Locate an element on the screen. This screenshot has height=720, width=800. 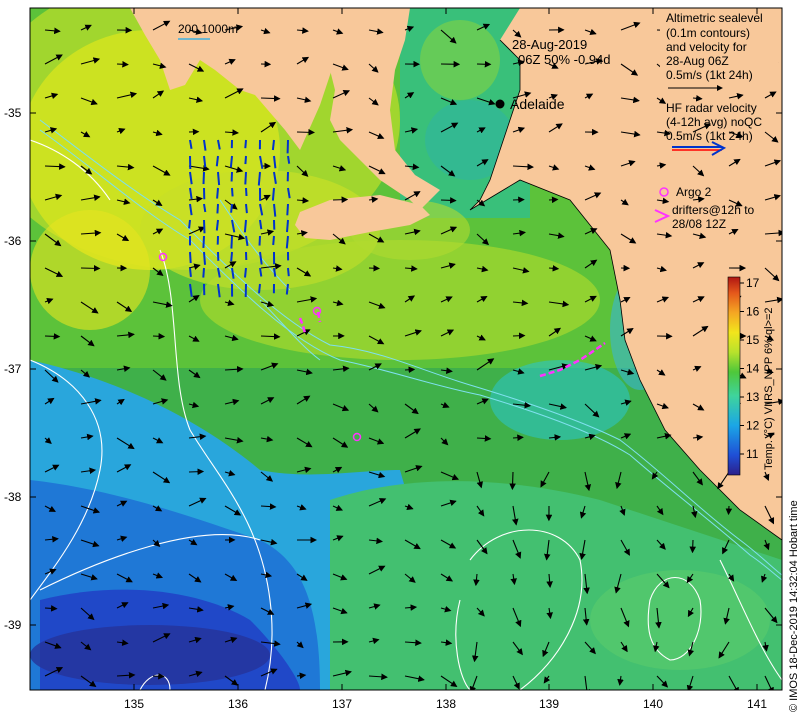
lon-tick-label: 141 is located at coordinates (757, 704).